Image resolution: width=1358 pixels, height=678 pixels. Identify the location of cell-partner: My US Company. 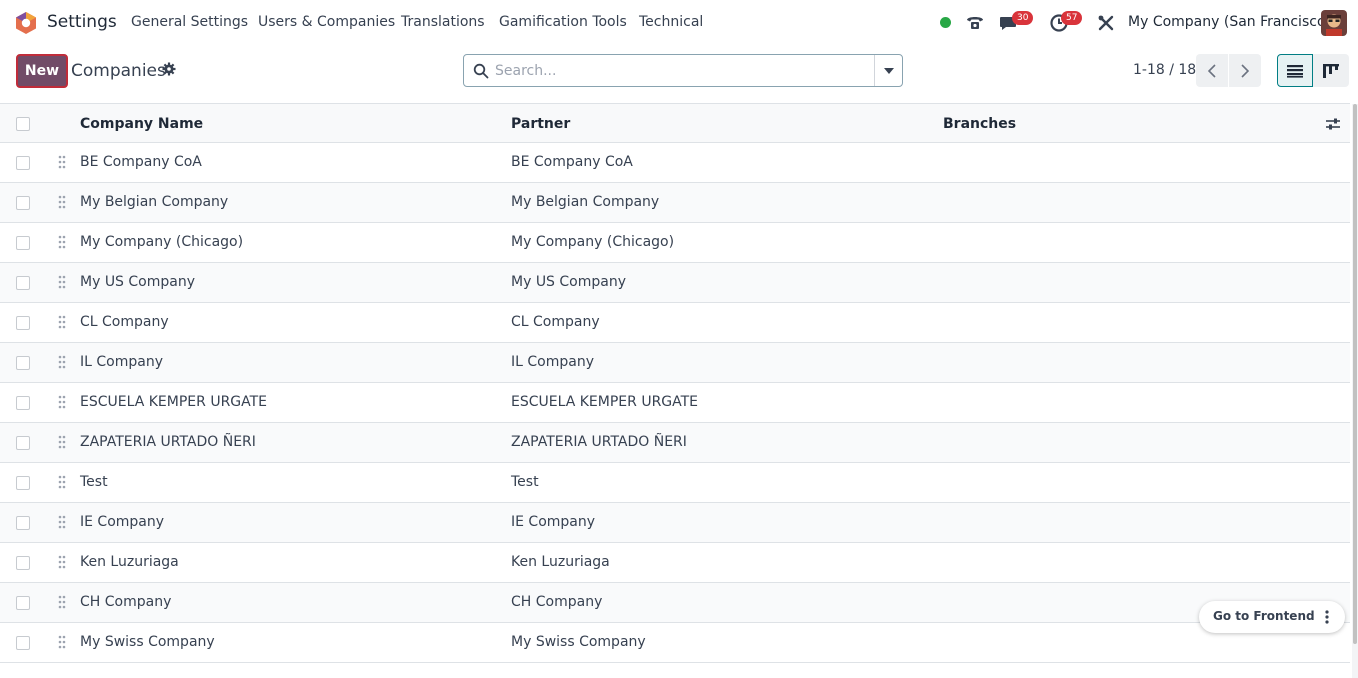
(568, 282).